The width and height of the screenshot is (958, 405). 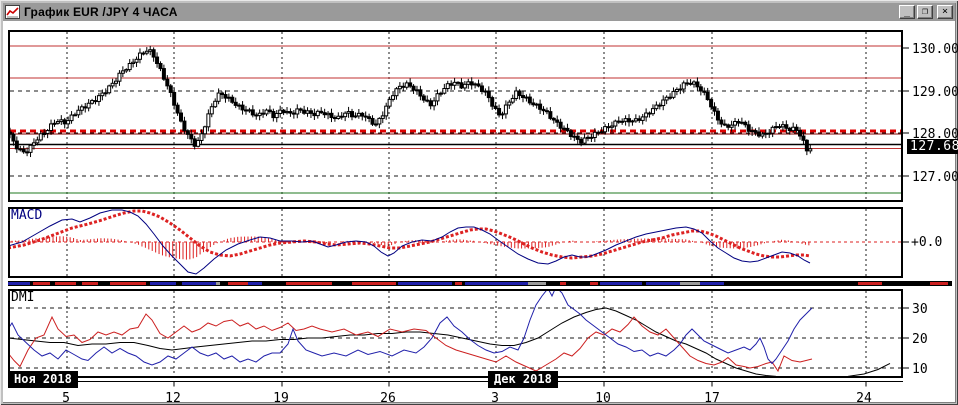 I want to click on price-tick-label: 127.00, so click(x=935, y=177).